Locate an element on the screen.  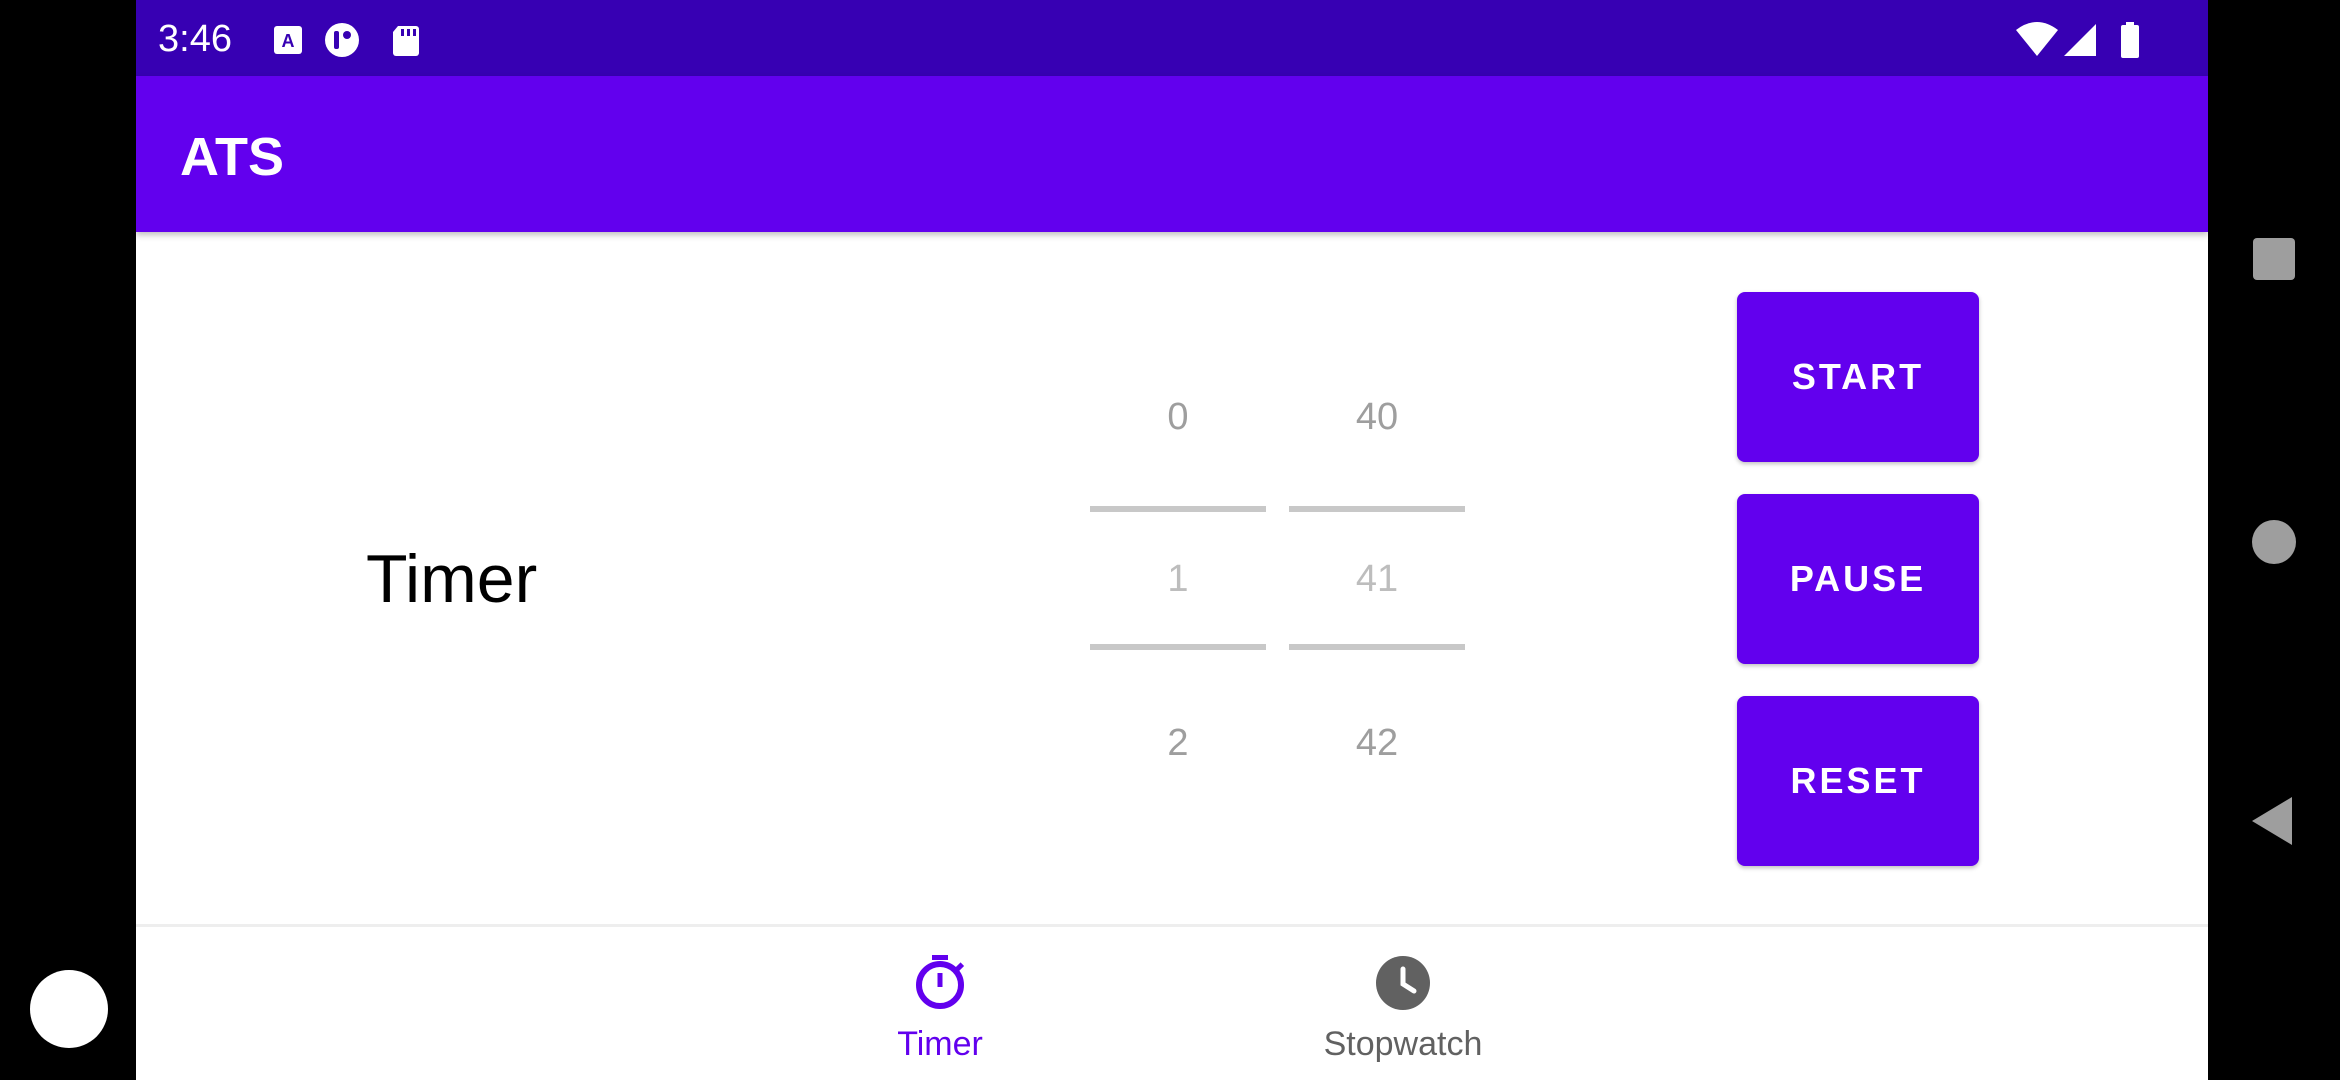
nav-item-timer: Timer is located at coordinates (940, 1003).